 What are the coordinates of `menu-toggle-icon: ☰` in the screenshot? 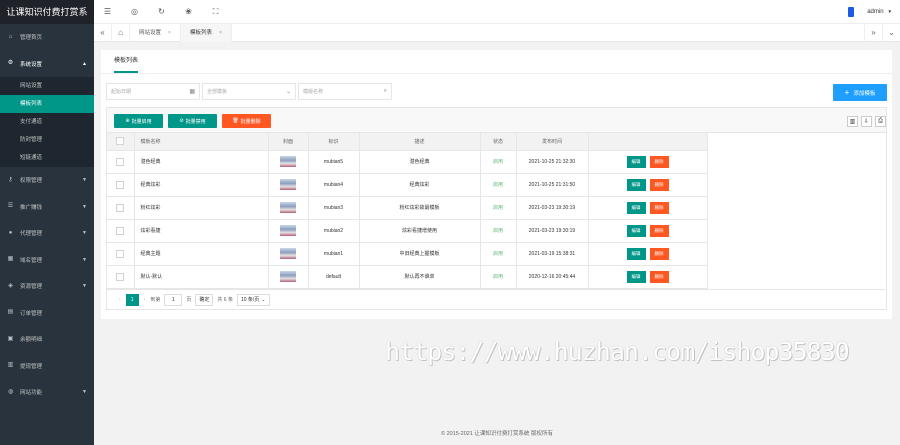 It's located at (107, 11).